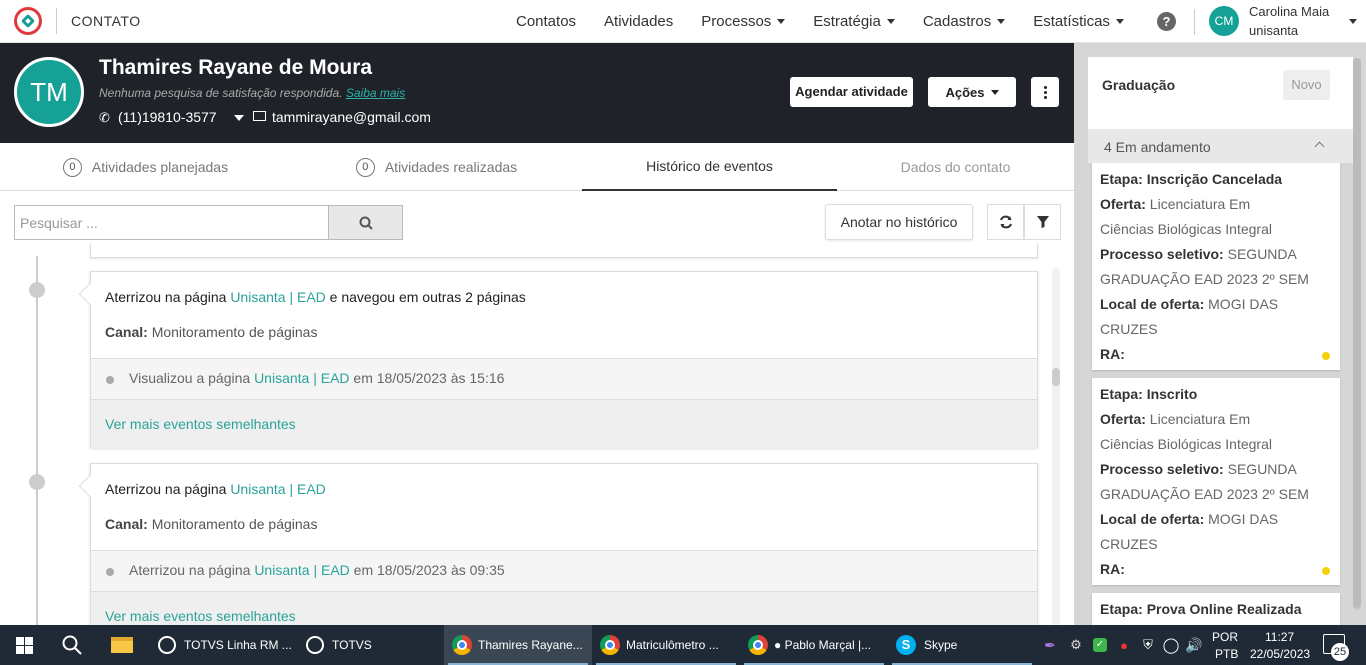  I want to click on user-avatar: CM, so click(1224, 21).